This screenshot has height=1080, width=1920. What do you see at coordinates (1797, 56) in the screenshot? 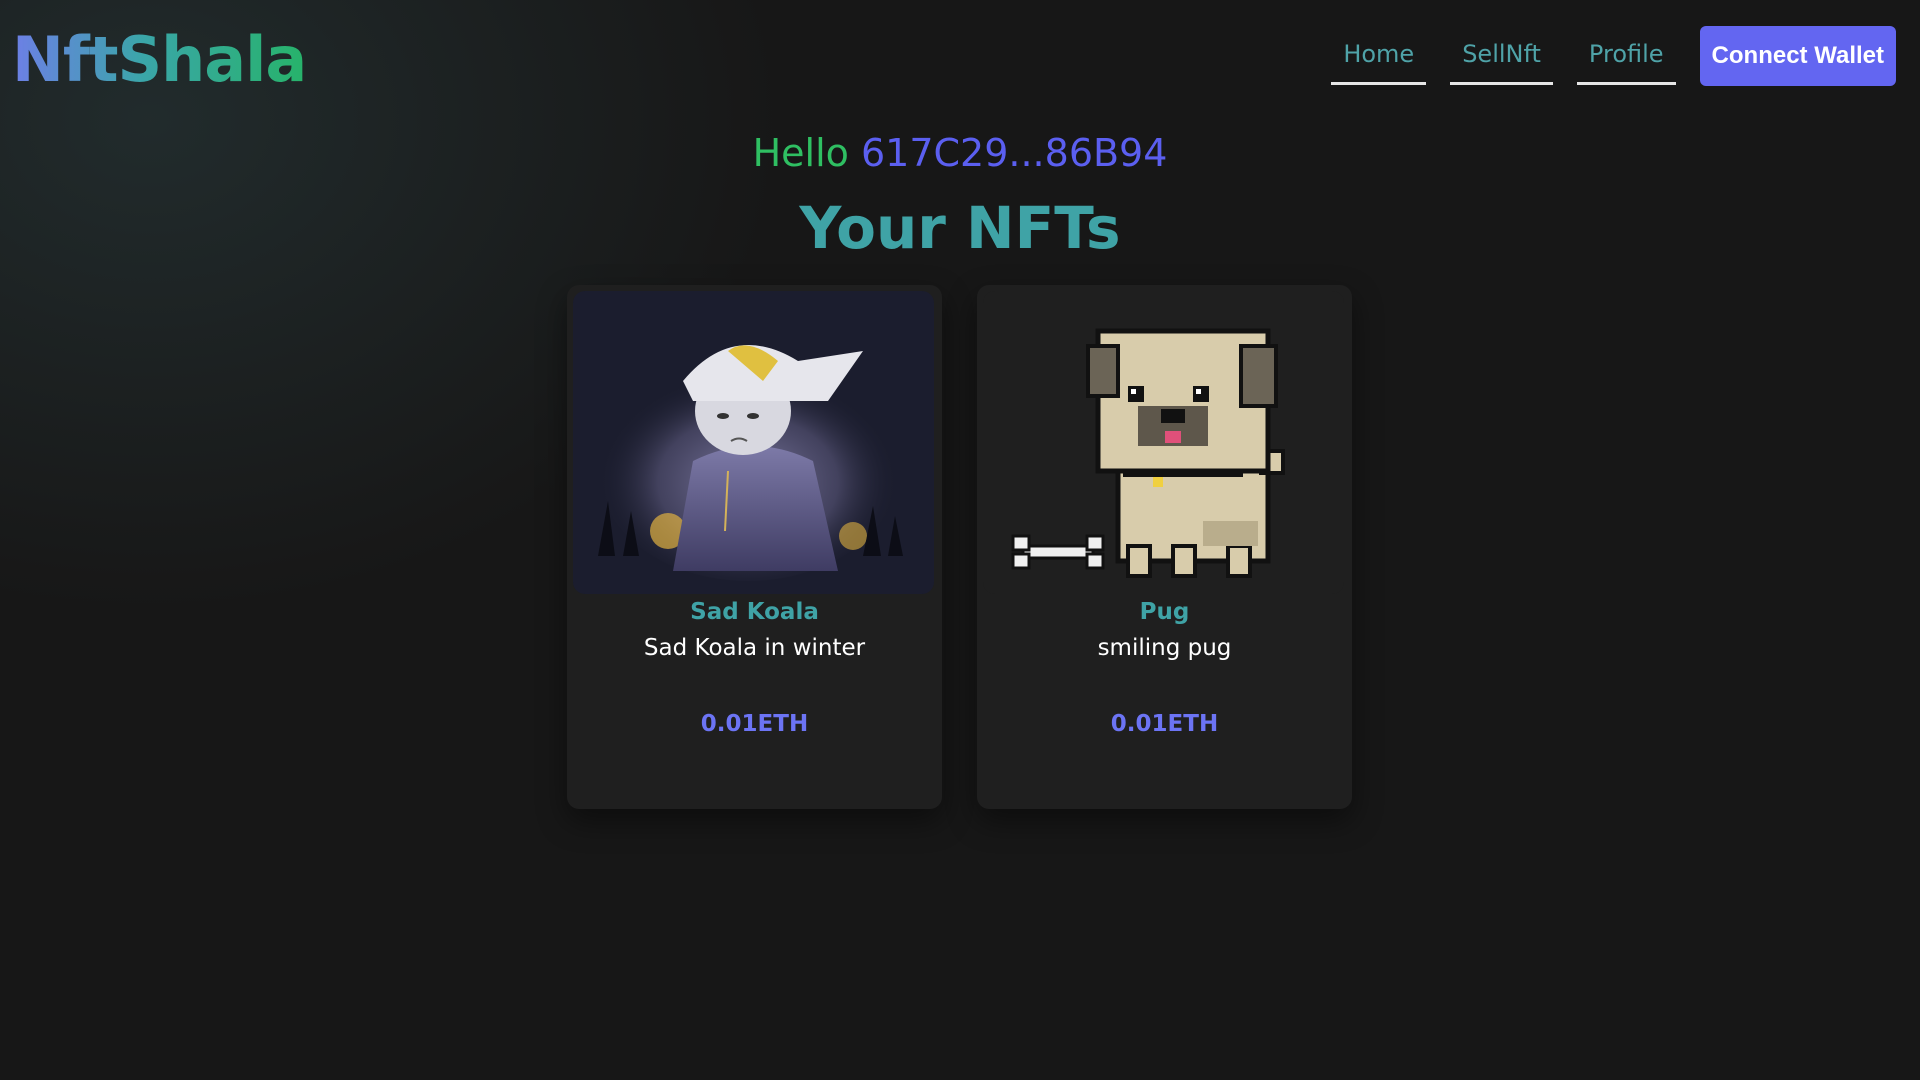
I see `connect-wallet-button: Connect Wallet` at bounding box center [1797, 56].